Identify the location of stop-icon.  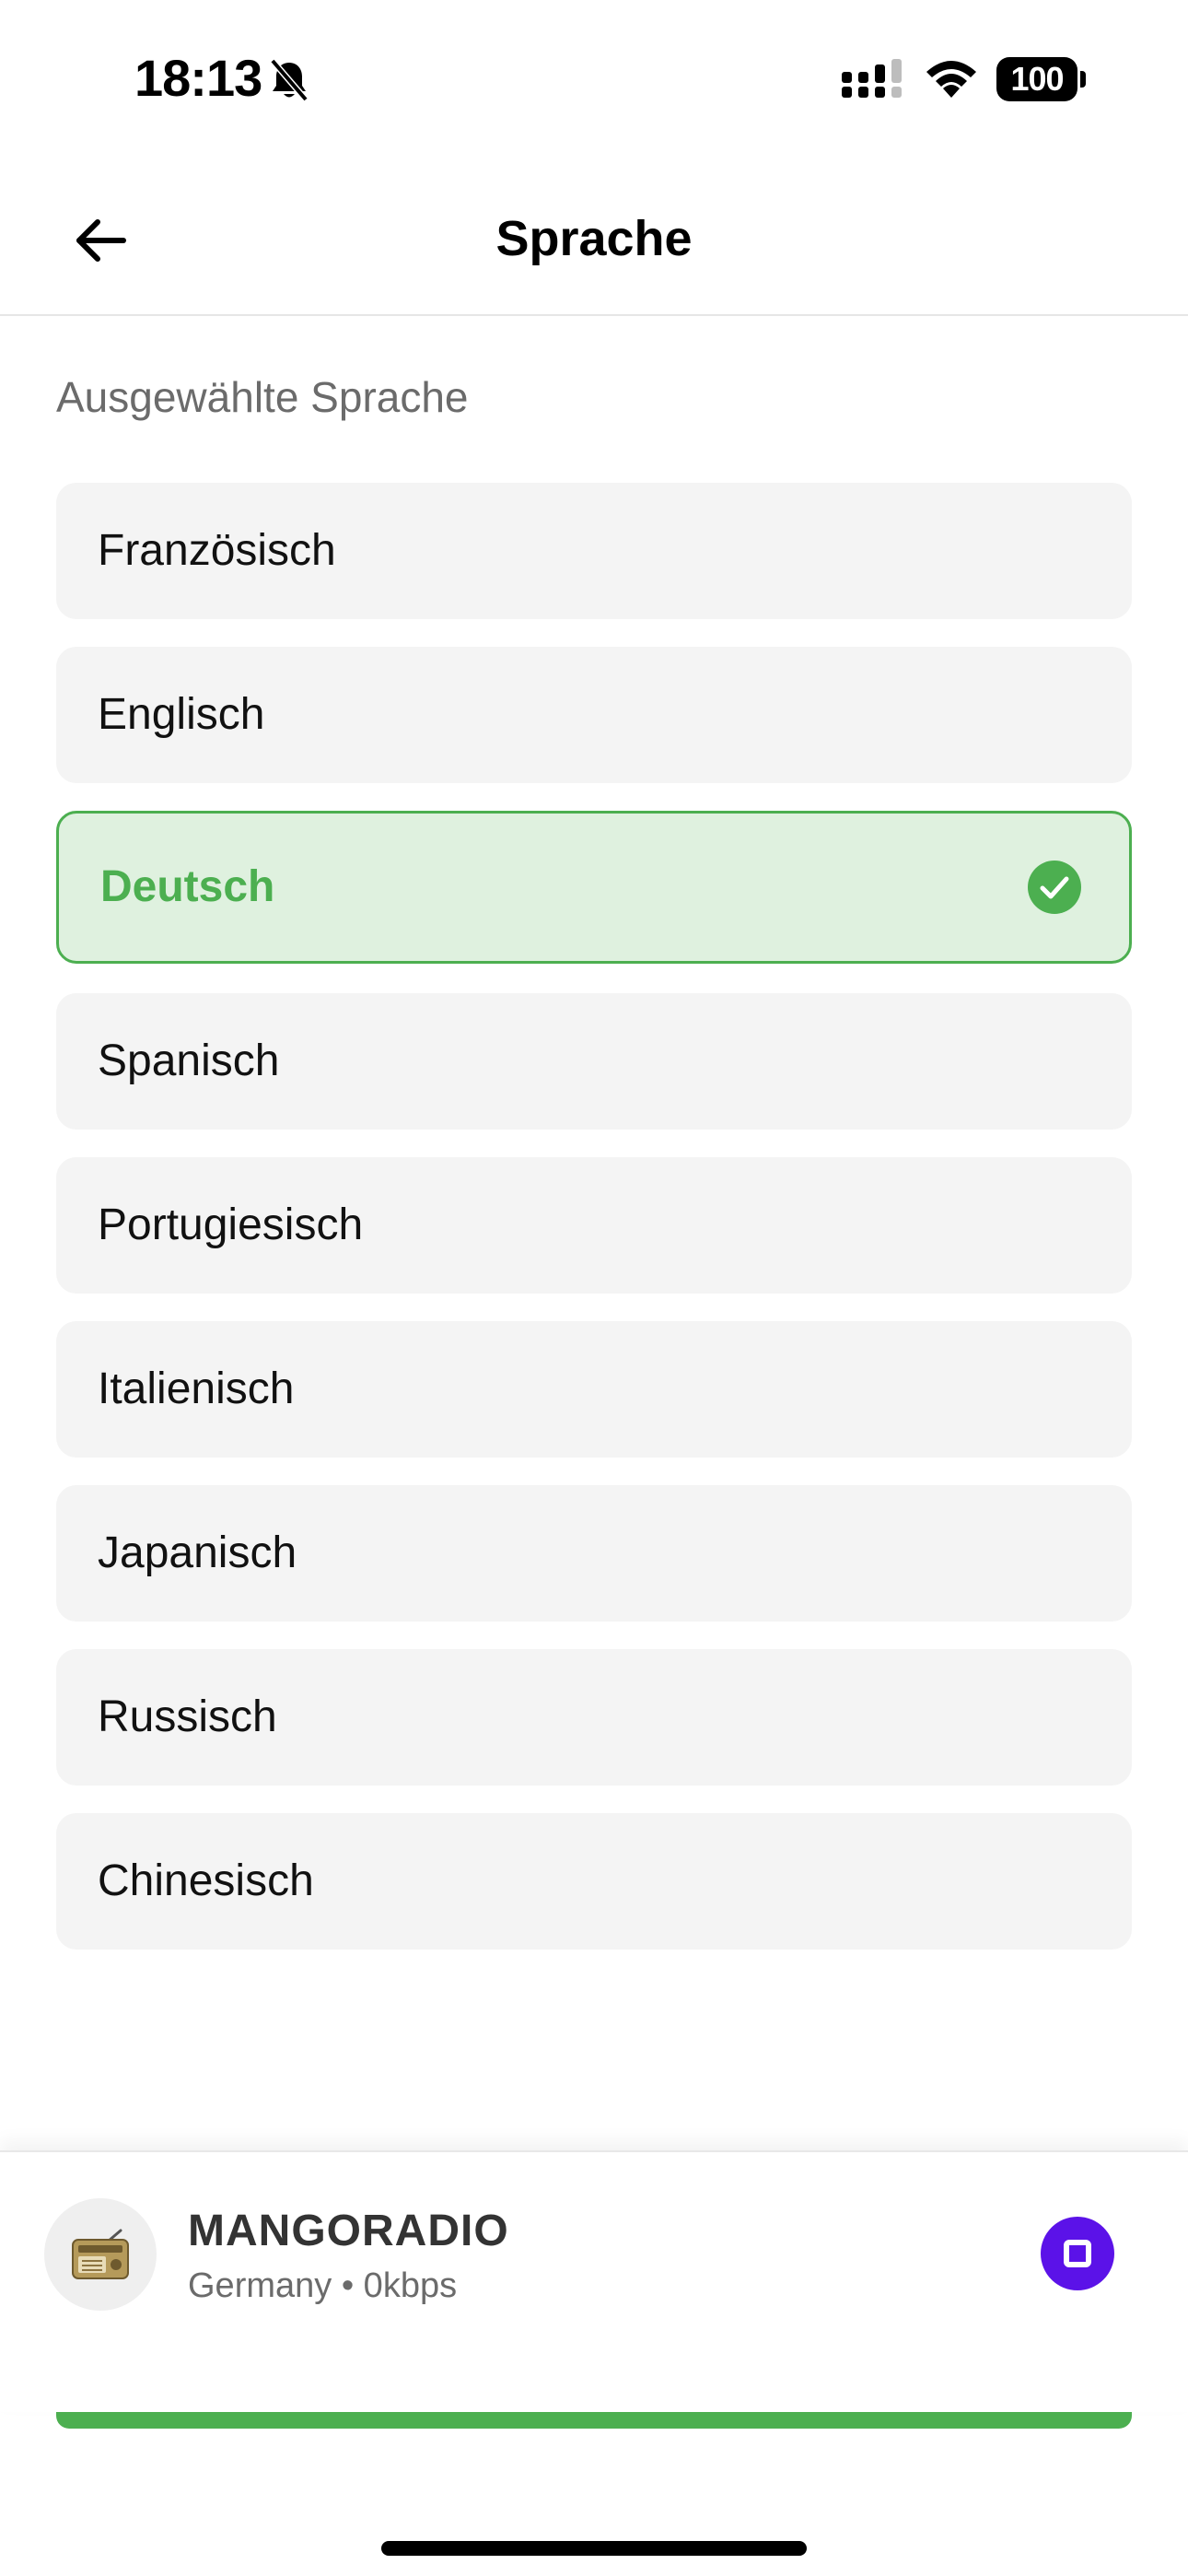
(1077, 2253).